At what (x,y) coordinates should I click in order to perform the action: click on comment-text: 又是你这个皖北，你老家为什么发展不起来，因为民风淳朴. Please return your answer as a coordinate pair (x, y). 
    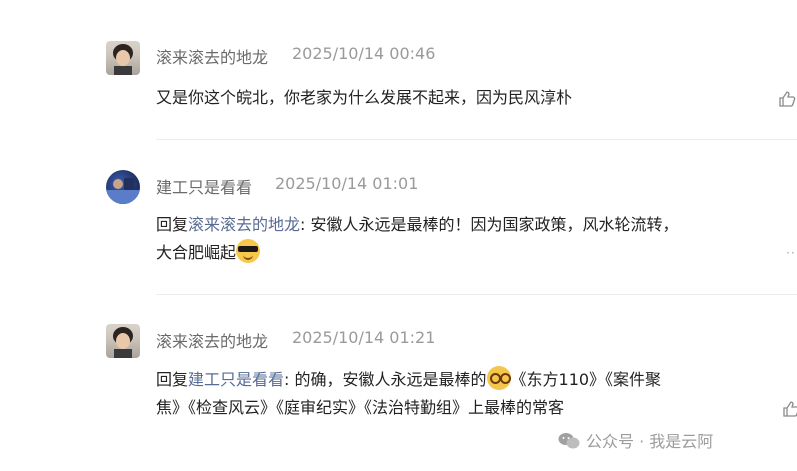
    Looking at the image, I should click on (364, 97).